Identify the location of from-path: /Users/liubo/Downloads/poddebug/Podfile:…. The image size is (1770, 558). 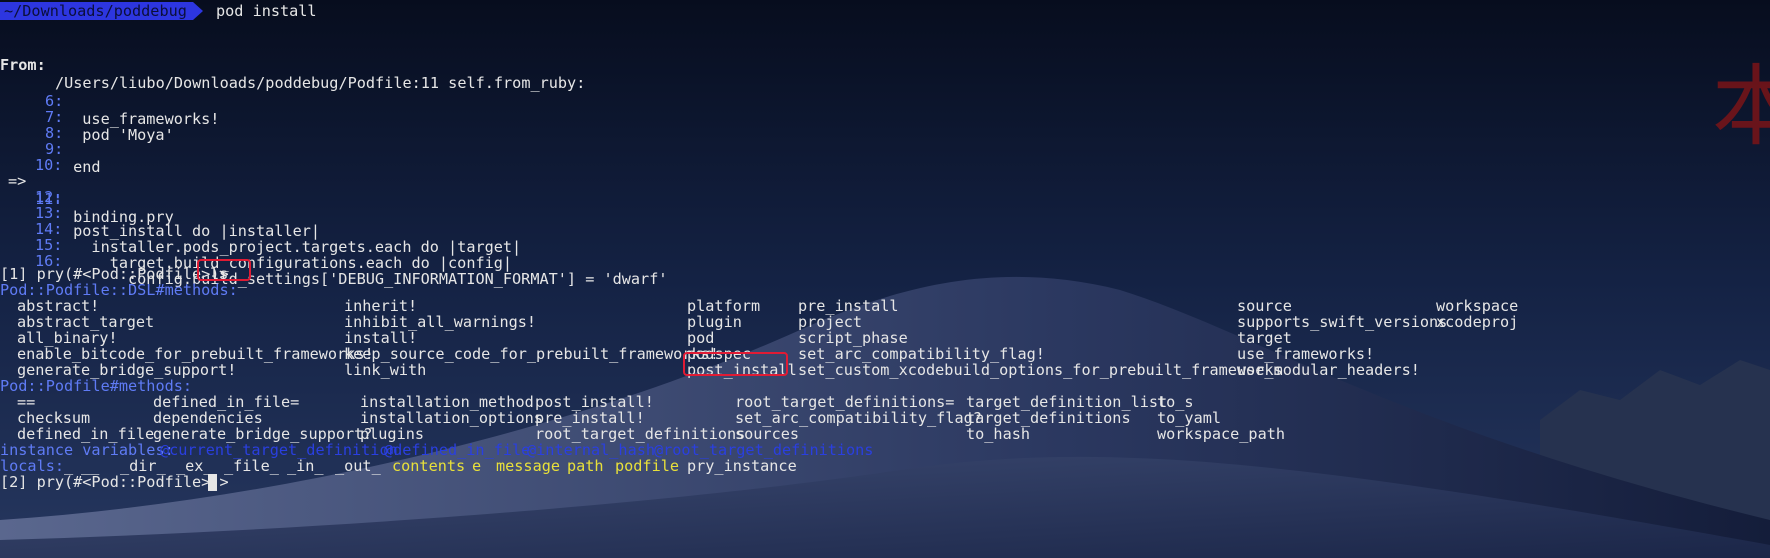
(320, 83).